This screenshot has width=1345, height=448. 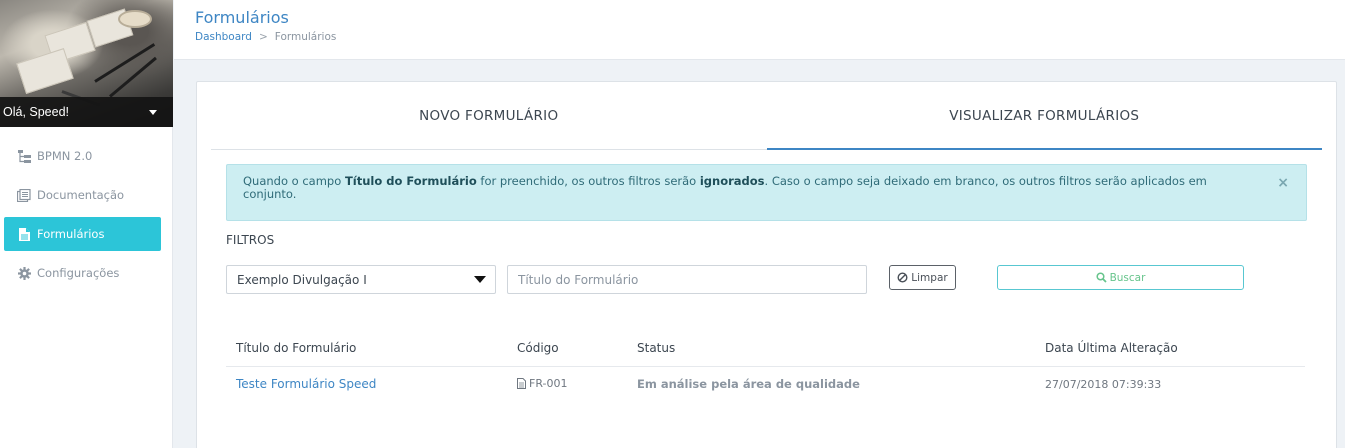 I want to click on page-title: Formulários, so click(x=242, y=17).